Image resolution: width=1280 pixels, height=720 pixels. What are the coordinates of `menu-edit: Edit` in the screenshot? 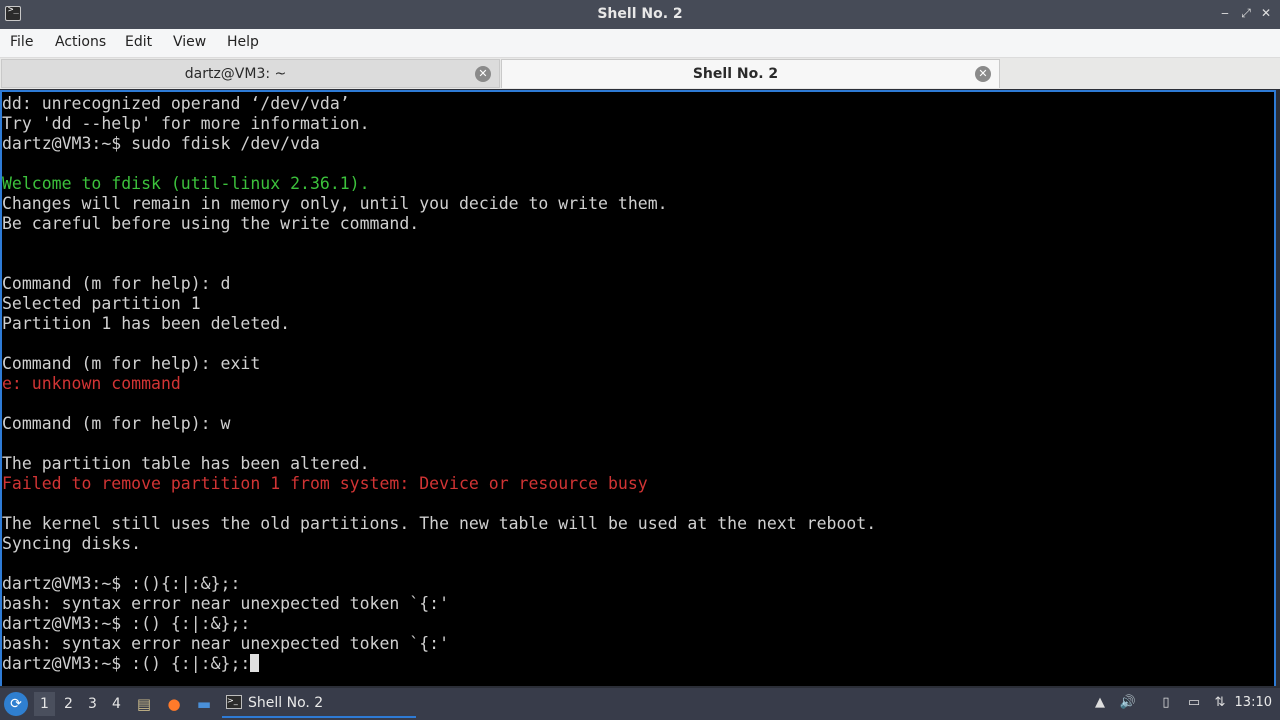 It's located at (138, 42).